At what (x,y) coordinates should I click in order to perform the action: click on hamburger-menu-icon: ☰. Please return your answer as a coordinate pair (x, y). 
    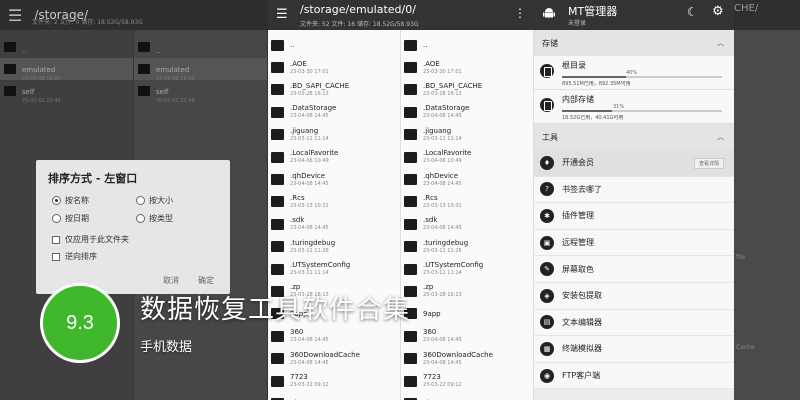
    Looking at the image, I should click on (282, 14).